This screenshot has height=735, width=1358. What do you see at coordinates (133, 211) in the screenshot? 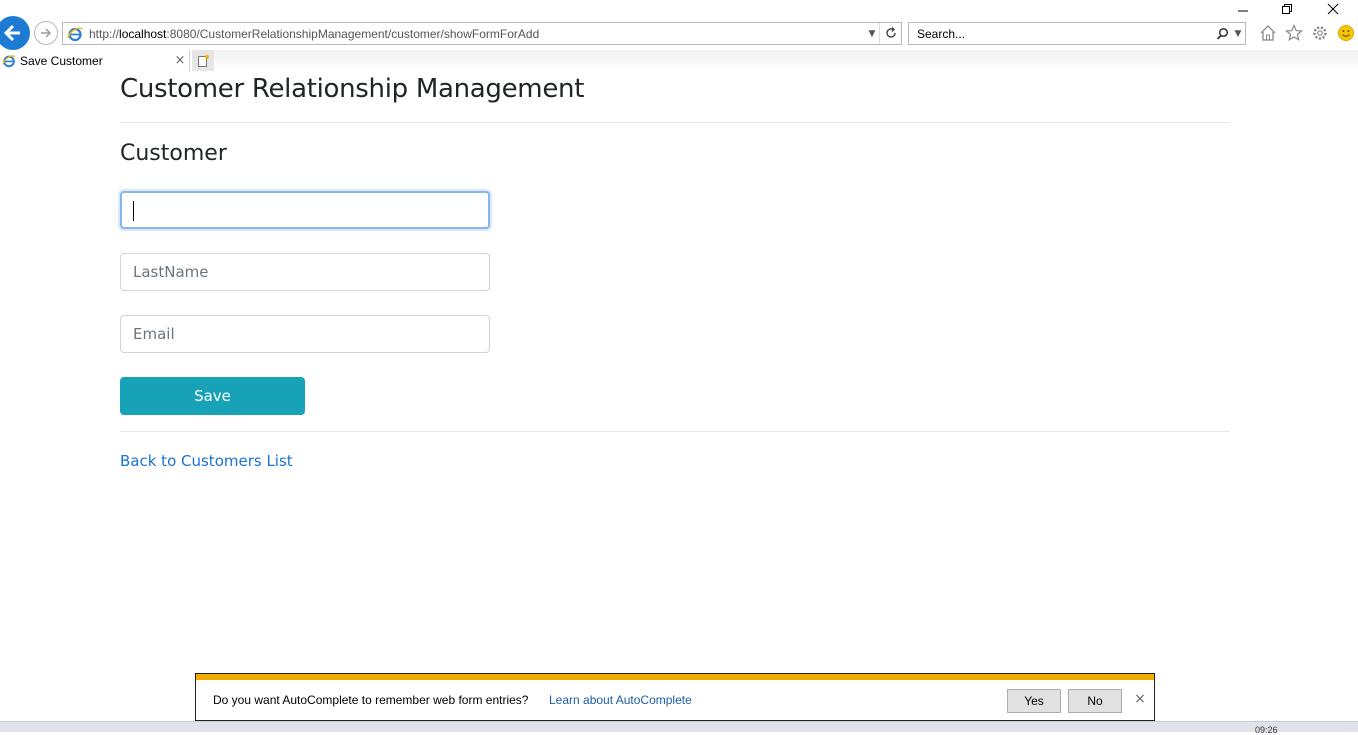
I see `text-caret` at bounding box center [133, 211].